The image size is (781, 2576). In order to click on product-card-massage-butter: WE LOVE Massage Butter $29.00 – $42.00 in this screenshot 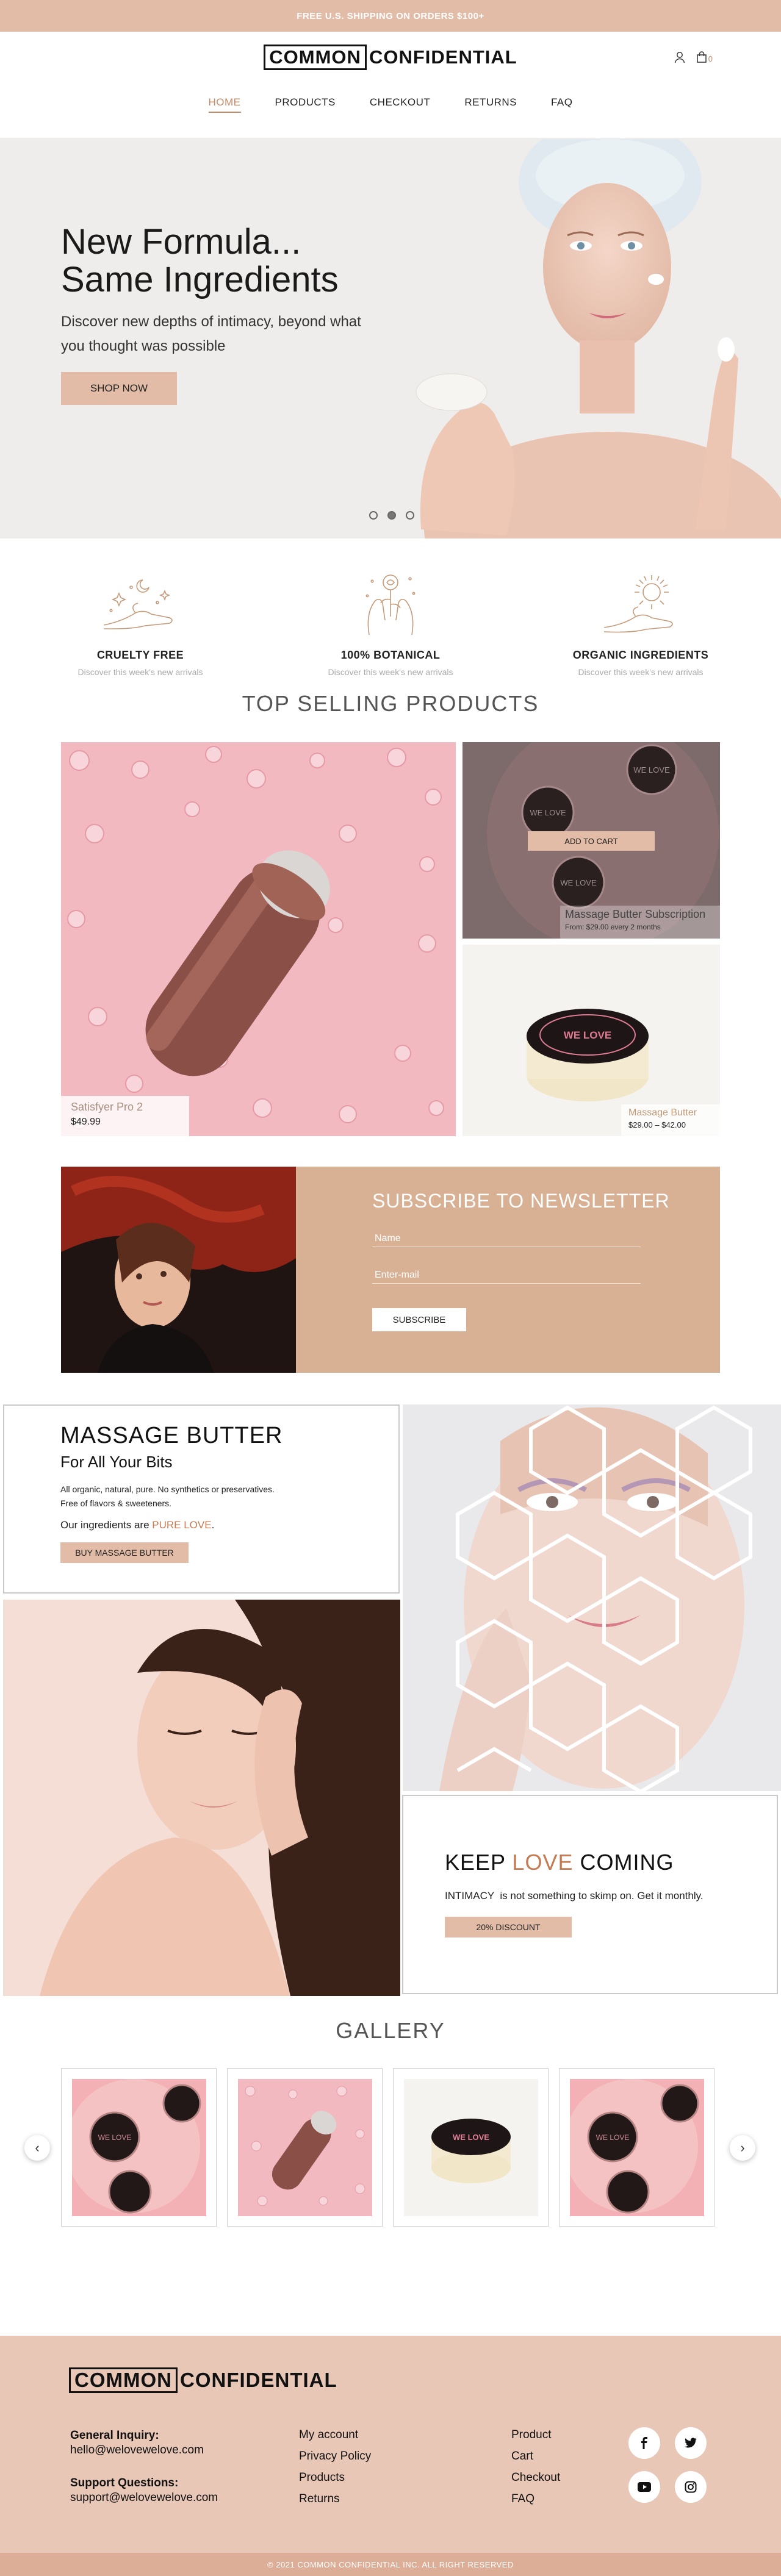, I will do `click(591, 1040)`.